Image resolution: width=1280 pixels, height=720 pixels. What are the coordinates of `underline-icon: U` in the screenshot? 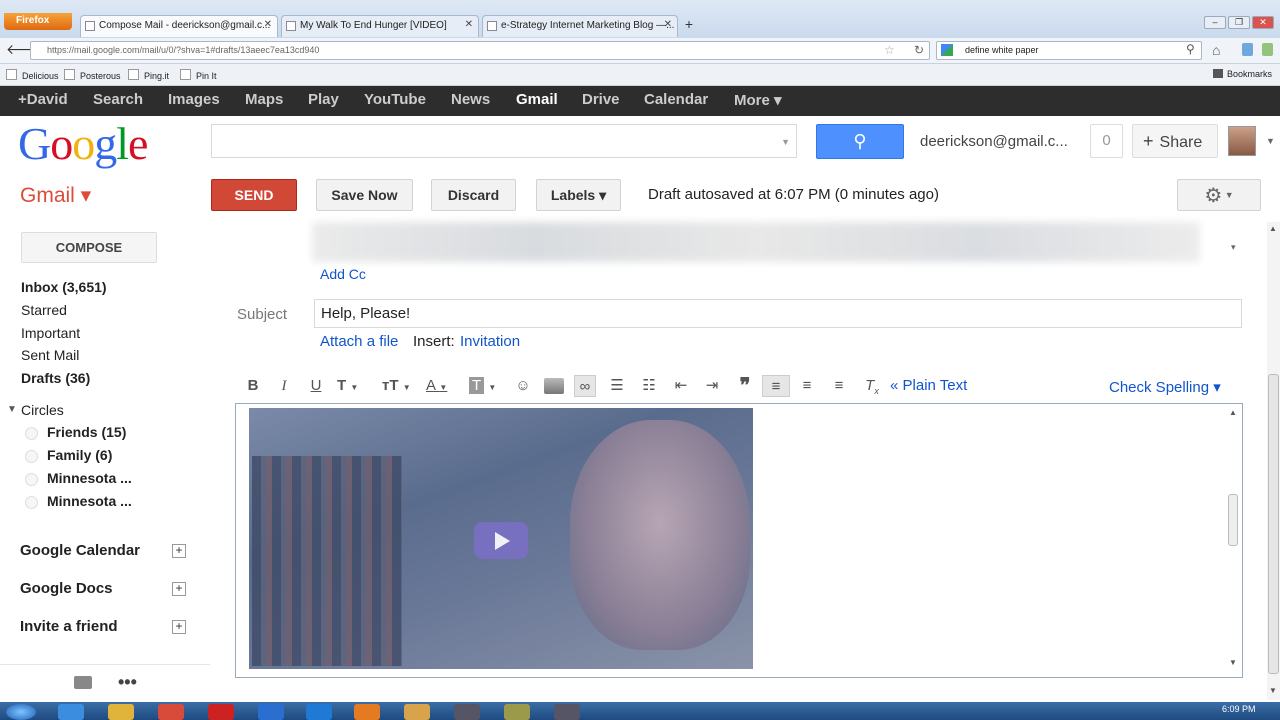 It's located at (316, 386).